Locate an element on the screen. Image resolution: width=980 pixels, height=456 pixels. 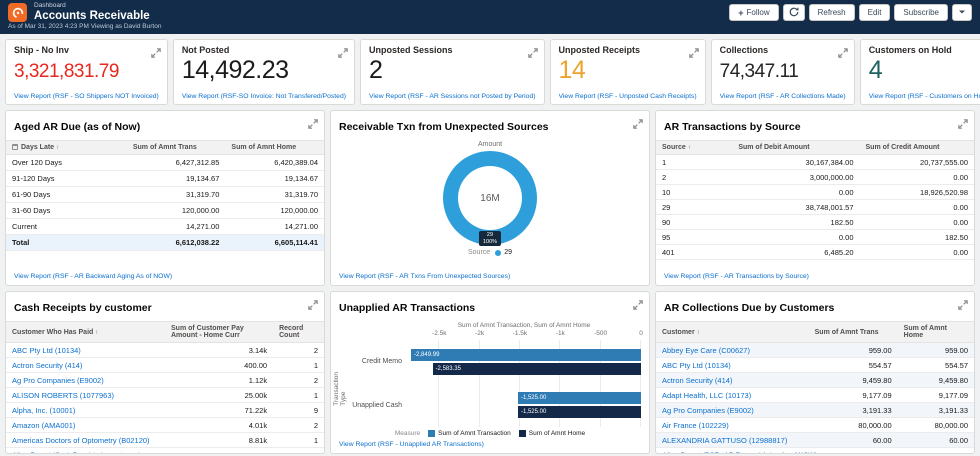
row-link: Abbey Eye Care (C00627) is located at coordinates (706, 350).